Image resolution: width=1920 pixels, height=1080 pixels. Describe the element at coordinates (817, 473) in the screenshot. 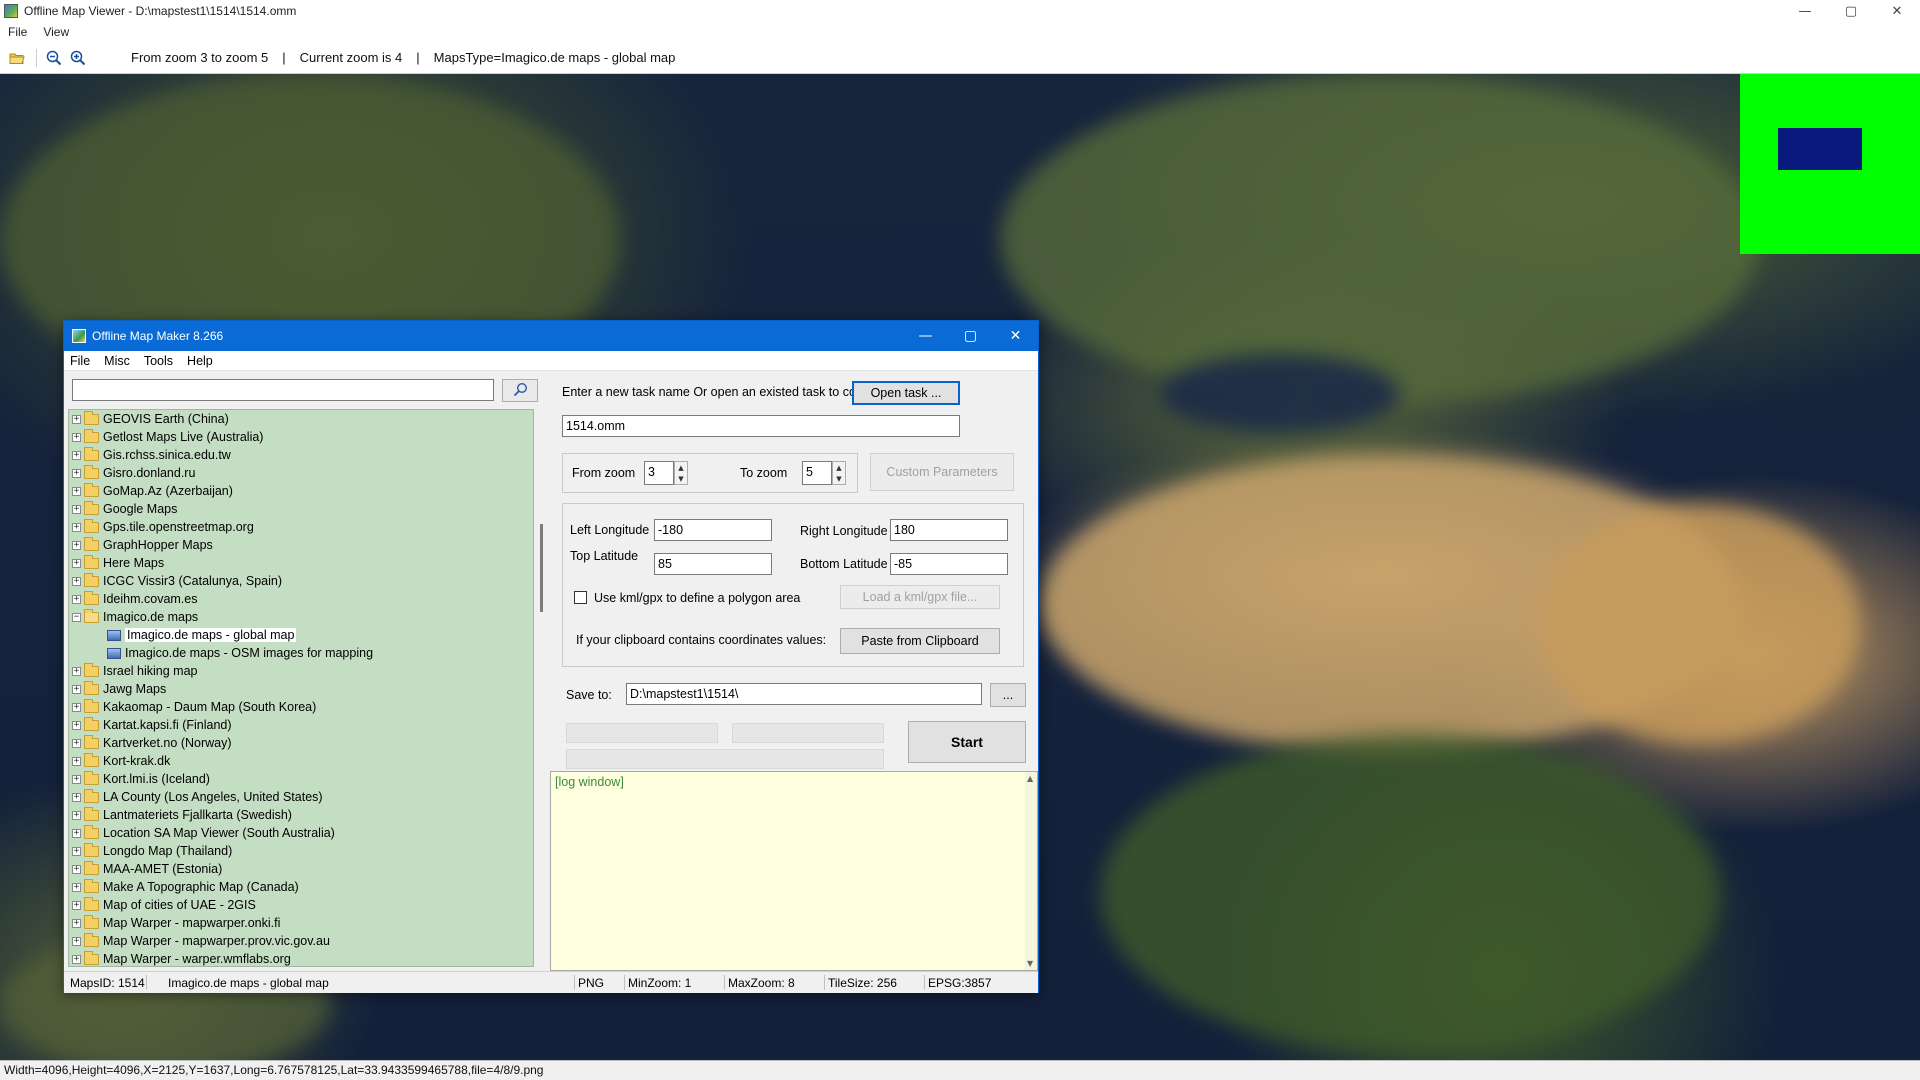

I see `to-zoom-field: 5` at that location.